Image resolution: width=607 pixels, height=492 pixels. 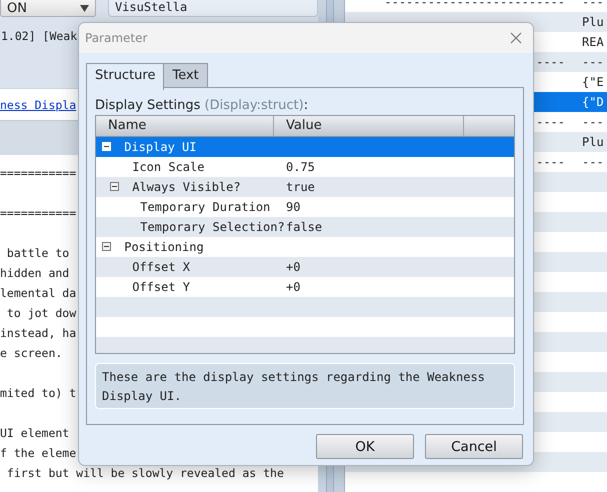 What do you see at coordinates (41, 313) in the screenshot?
I see `help-text-line: to jot dow` at bounding box center [41, 313].